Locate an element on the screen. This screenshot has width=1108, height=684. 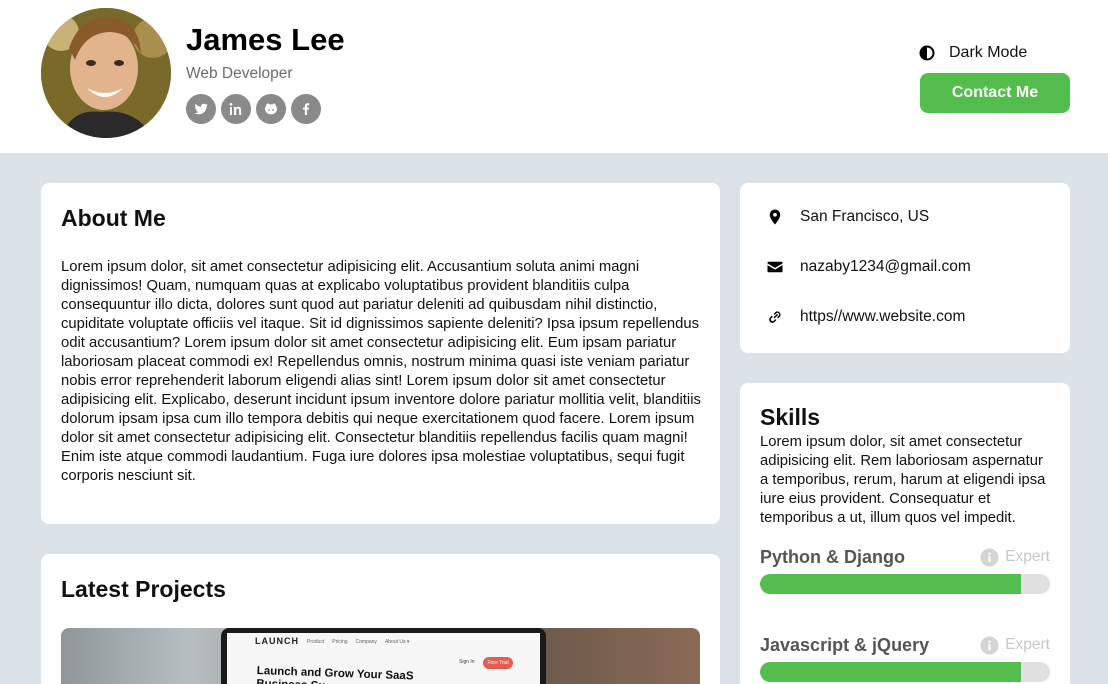
facebook-link is located at coordinates (306, 109).